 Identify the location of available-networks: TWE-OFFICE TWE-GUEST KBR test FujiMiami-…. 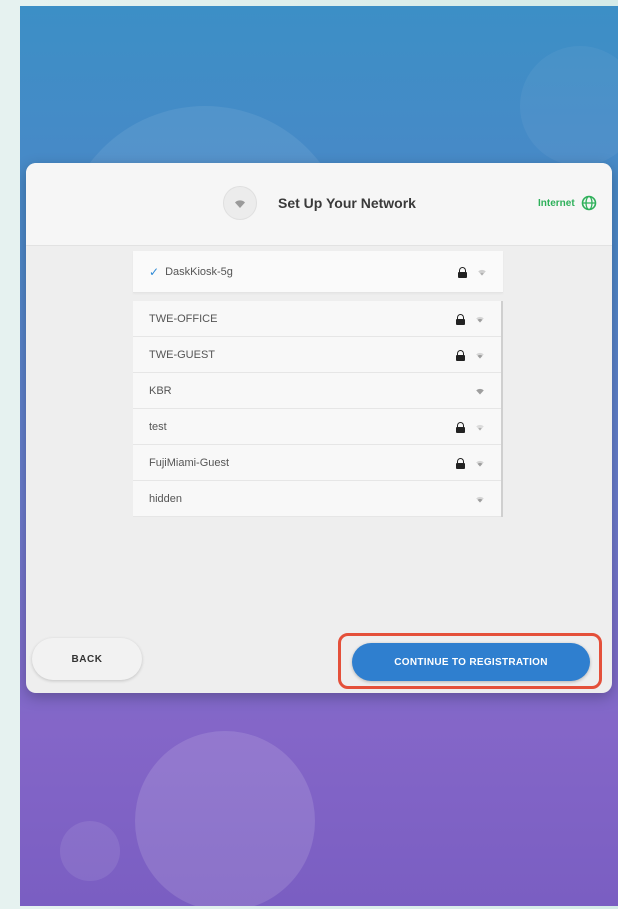
(318, 409).